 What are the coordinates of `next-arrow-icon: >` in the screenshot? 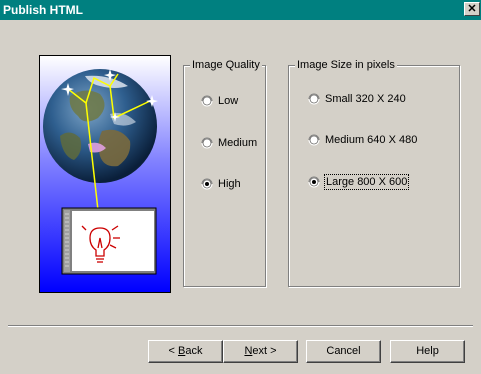 It's located at (272, 351).